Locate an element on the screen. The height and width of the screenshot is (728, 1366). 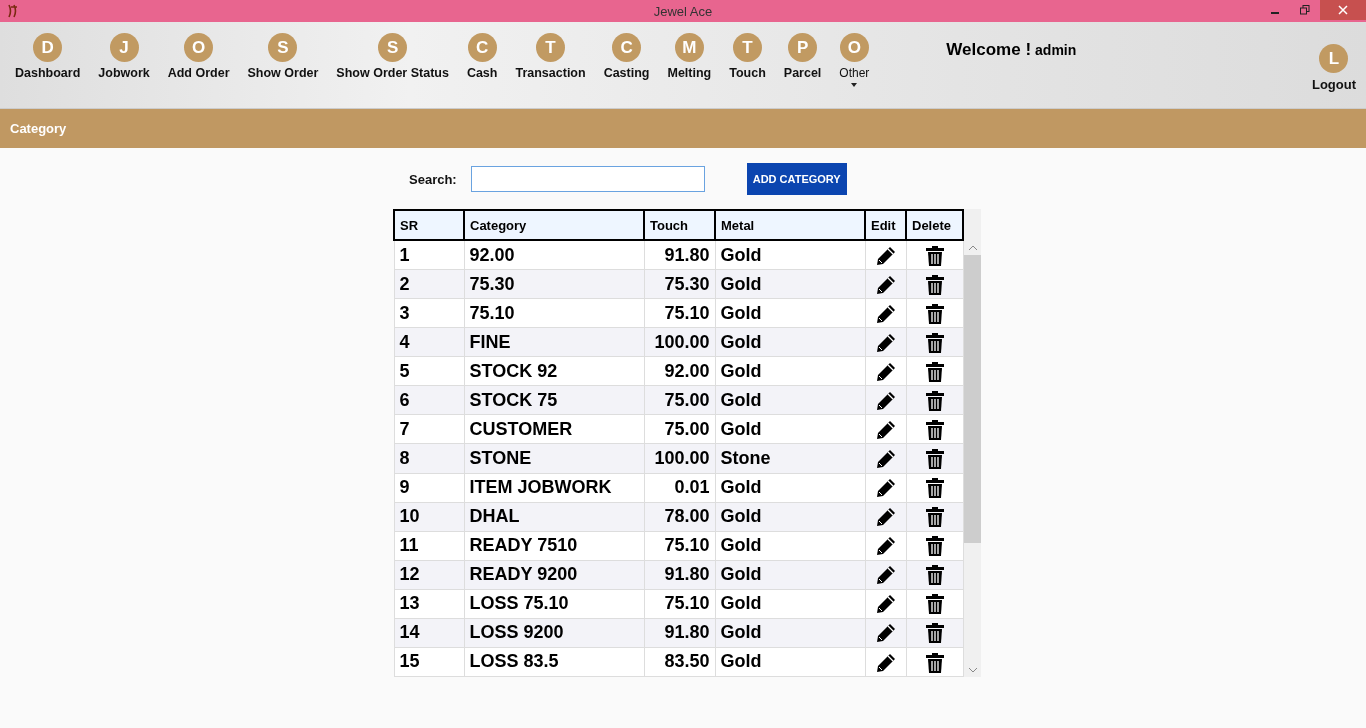
nav-item: T Transaction is located at coordinates (550, 60).